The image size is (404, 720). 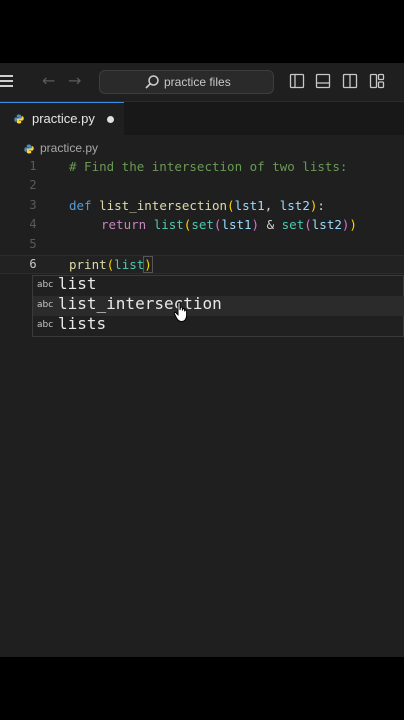 What do you see at coordinates (377, 81) in the screenshot?
I see `customize-layout-icon` at bounding box center [377, 81].